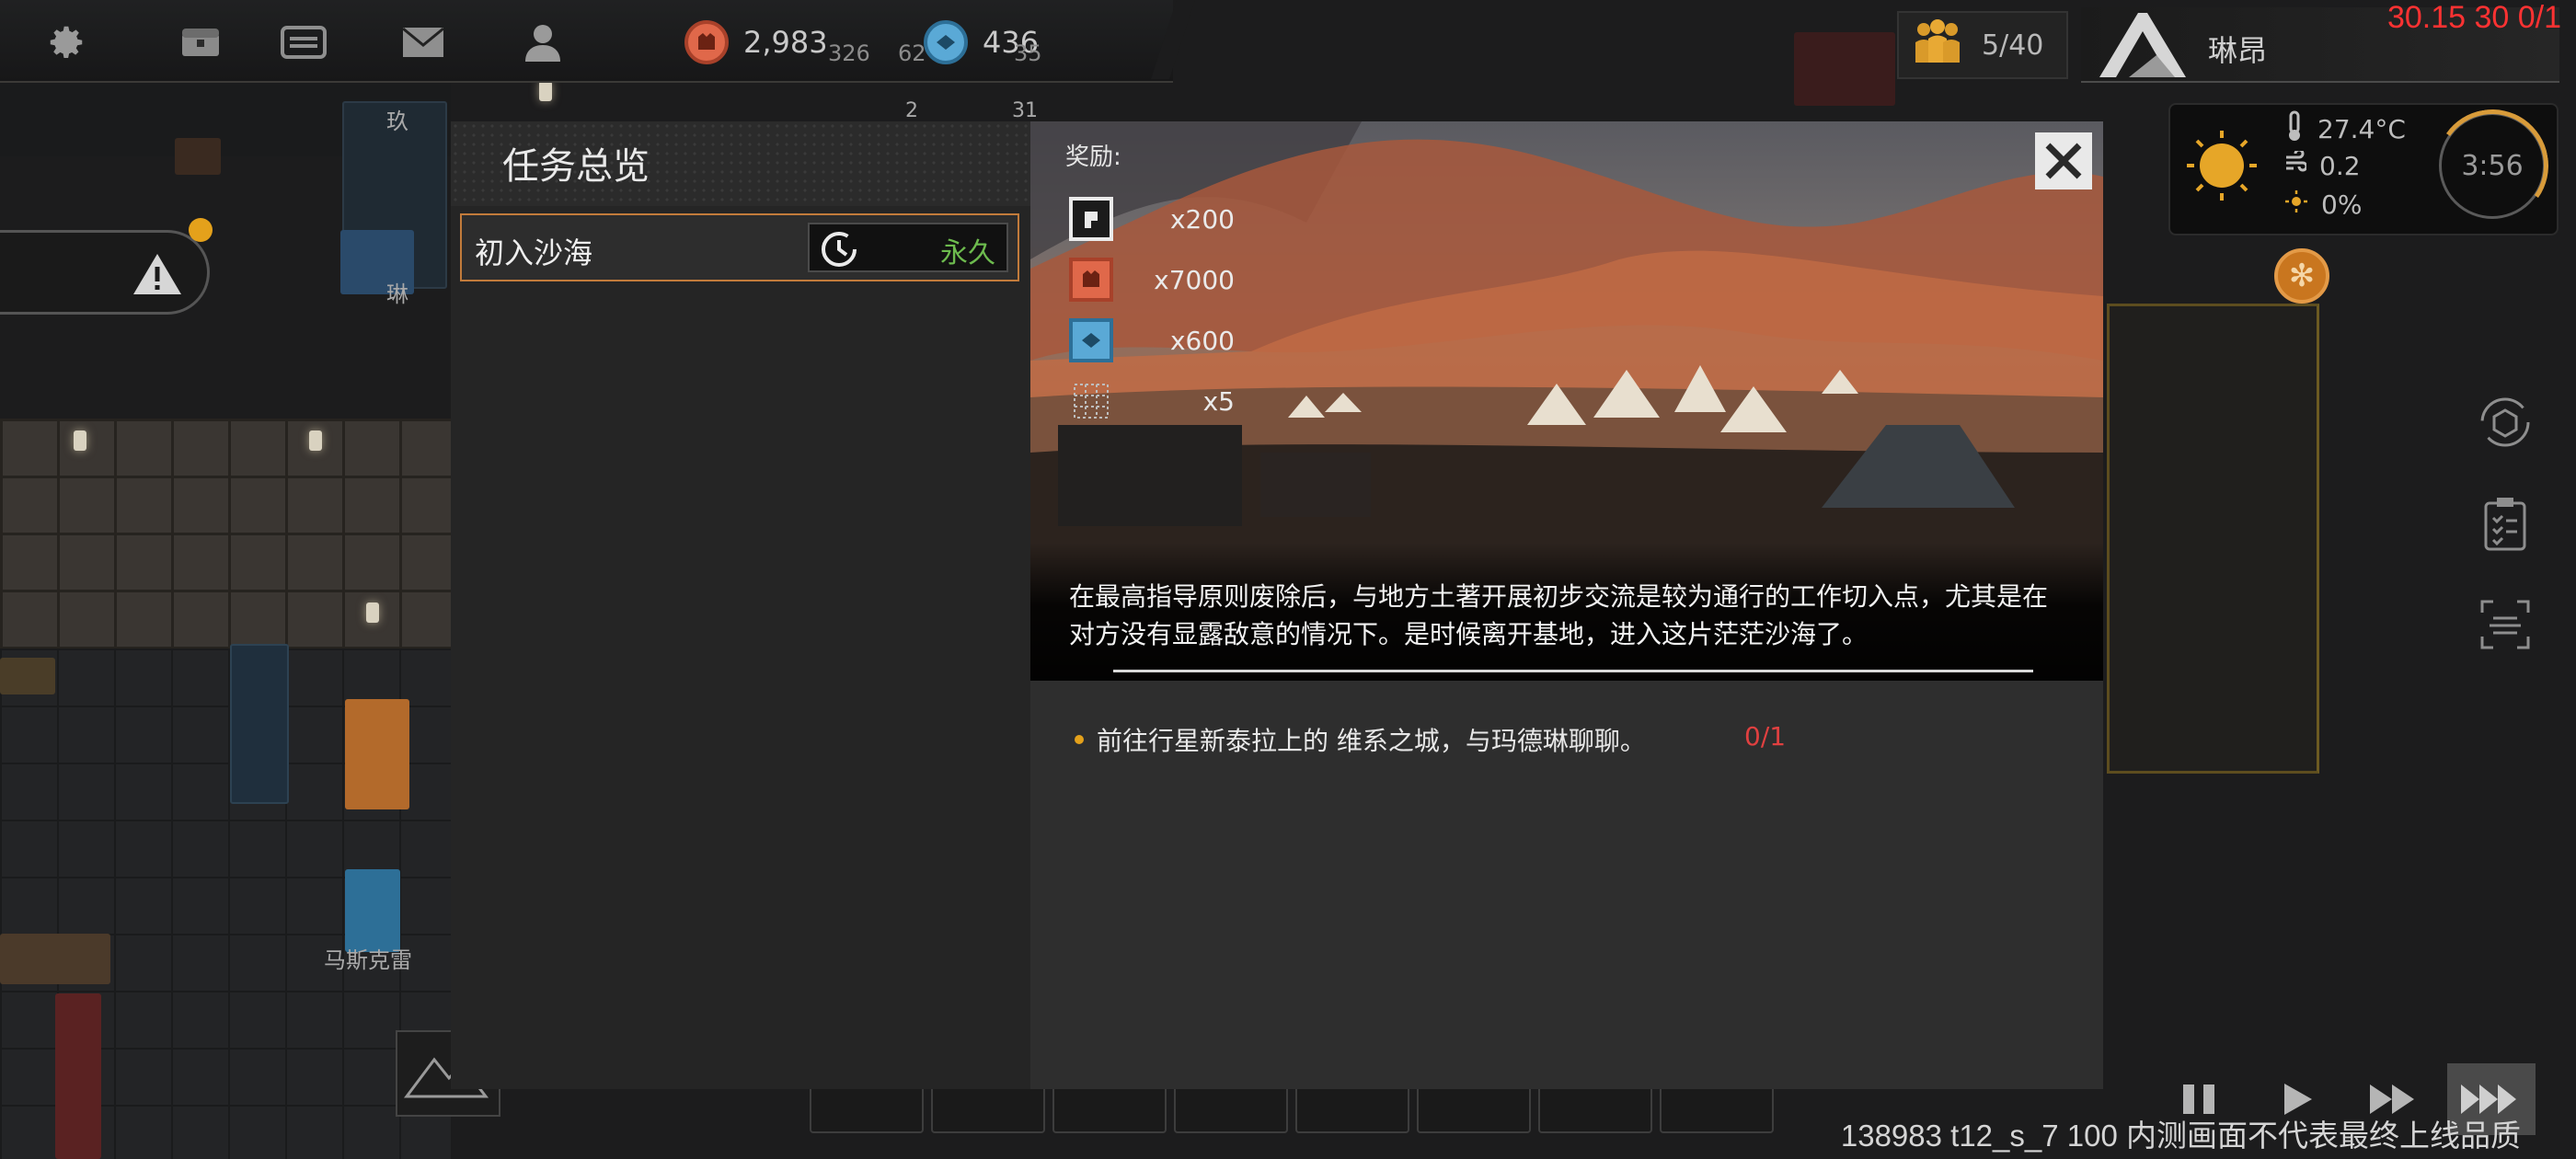 Image resolution: width=2576 pixels, height=1159 pixels. I want to click on thermometer-icon, so click(2294, 129).